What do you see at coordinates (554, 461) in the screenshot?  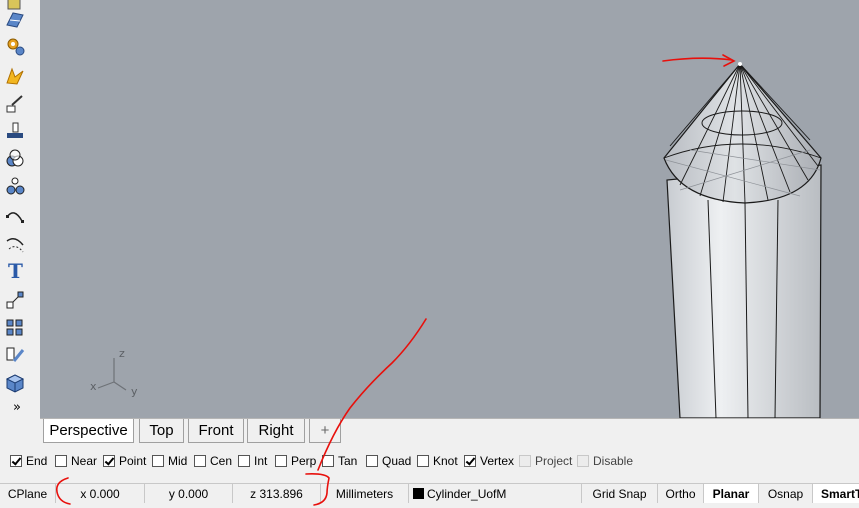 I see `osnap-label: Project` at bounding box center [554, 461].